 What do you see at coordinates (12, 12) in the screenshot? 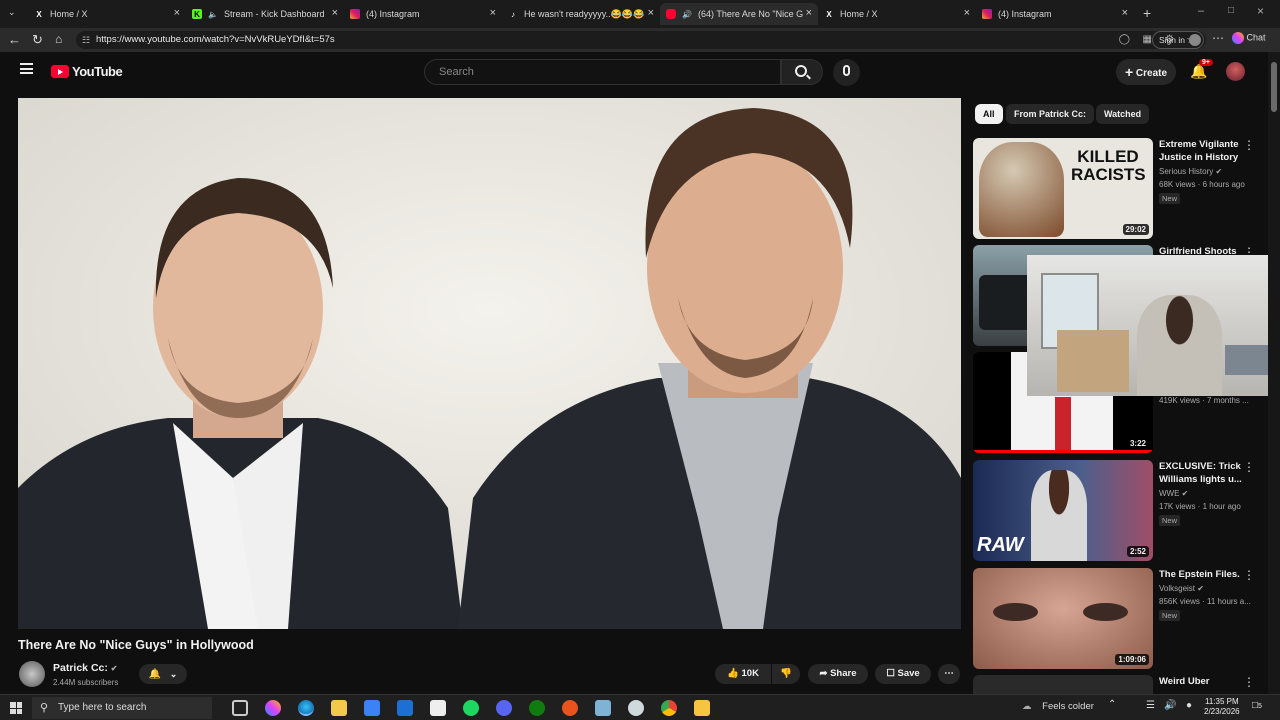
I see `tab-list-chevron-icon: ⌄` at bounding box center [12, 12].